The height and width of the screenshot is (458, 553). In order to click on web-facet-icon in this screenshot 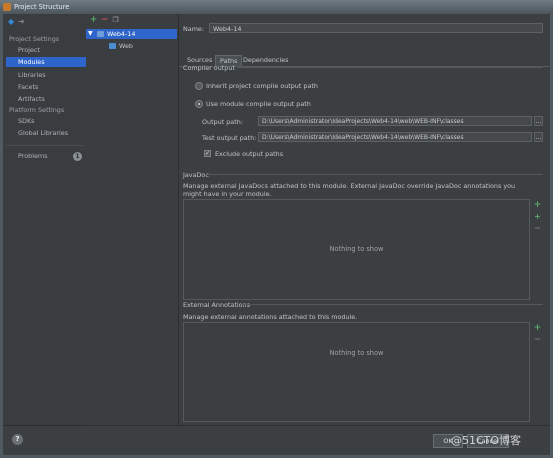, I will do `click(112, 46)`.